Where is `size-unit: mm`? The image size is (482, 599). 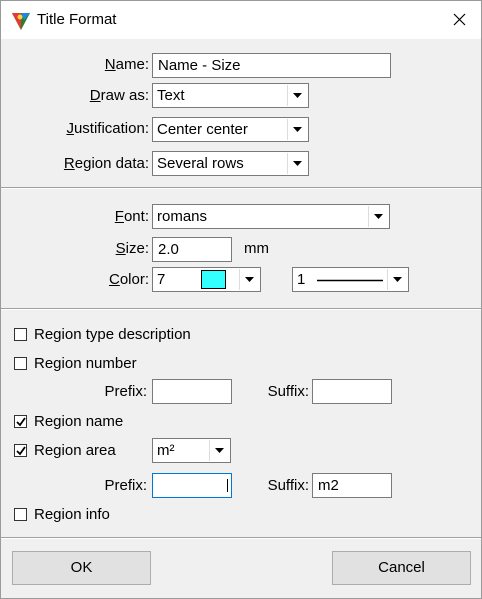 size-unit: mm is located at coordinates (256, 248).